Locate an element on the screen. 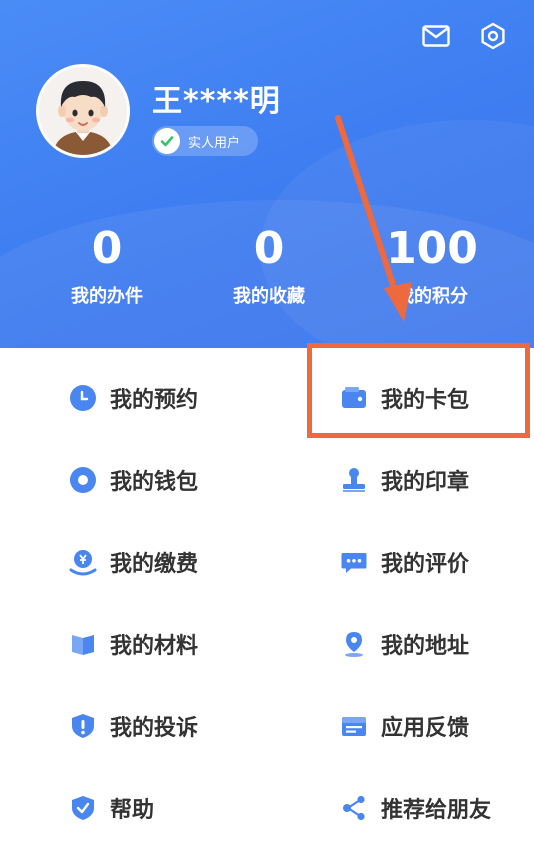 This screenshot has width=534, height=867. feedback-icon is located at coordinates (354, 726).